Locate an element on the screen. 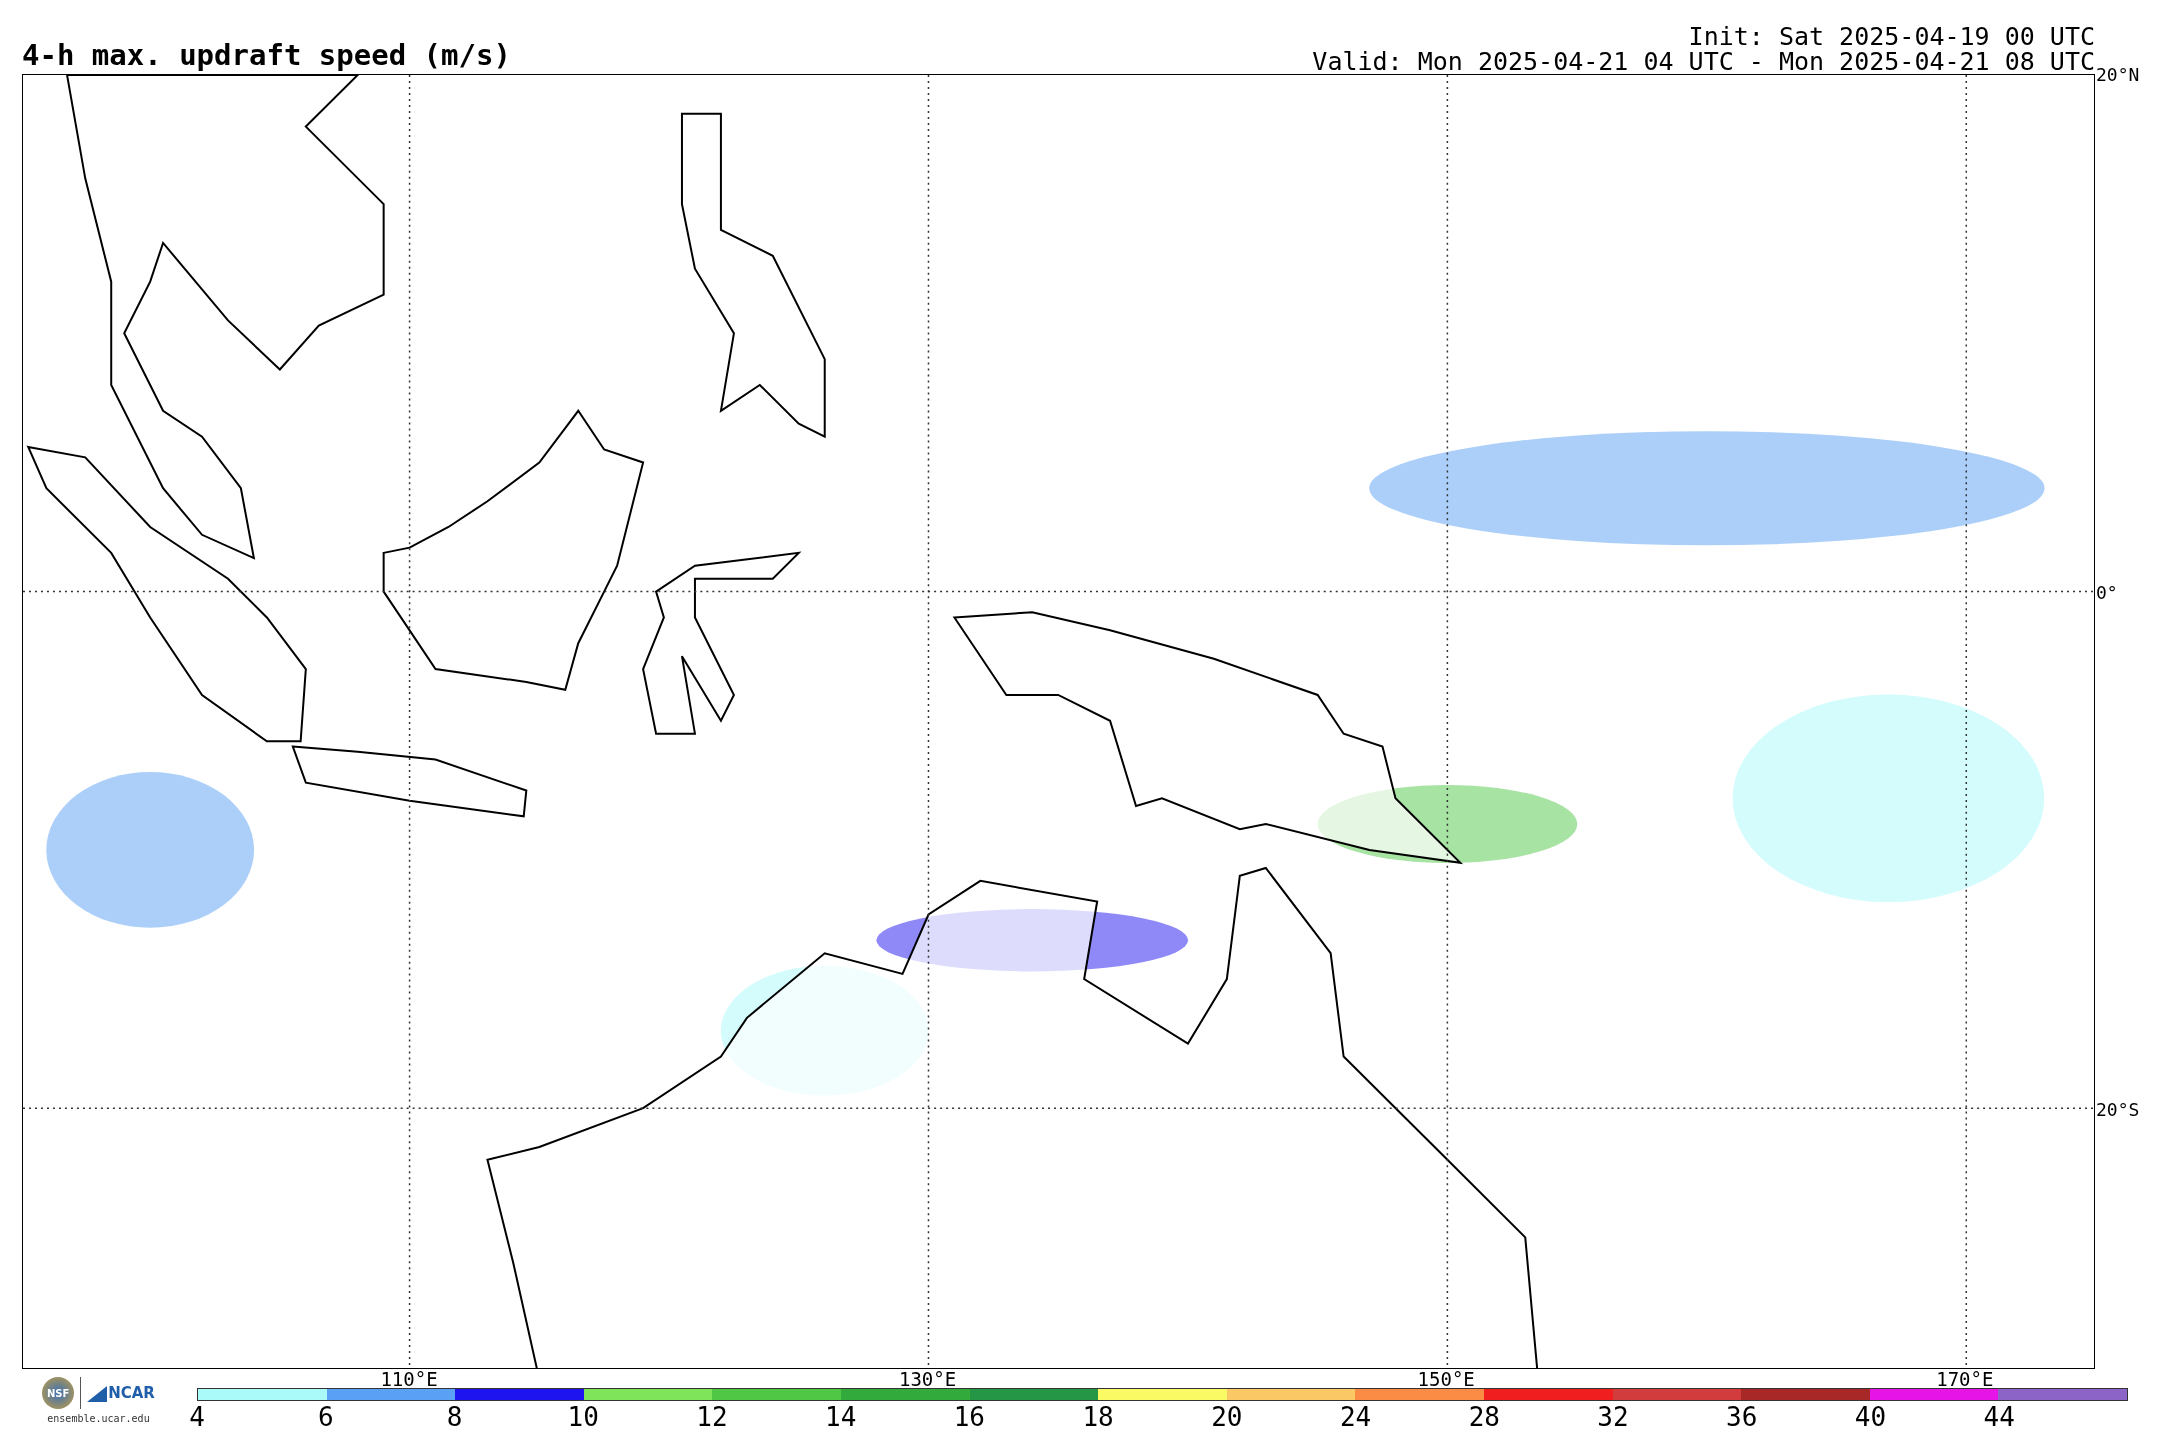  nsf-logo: NSF is located at coordinates (58, 1393).